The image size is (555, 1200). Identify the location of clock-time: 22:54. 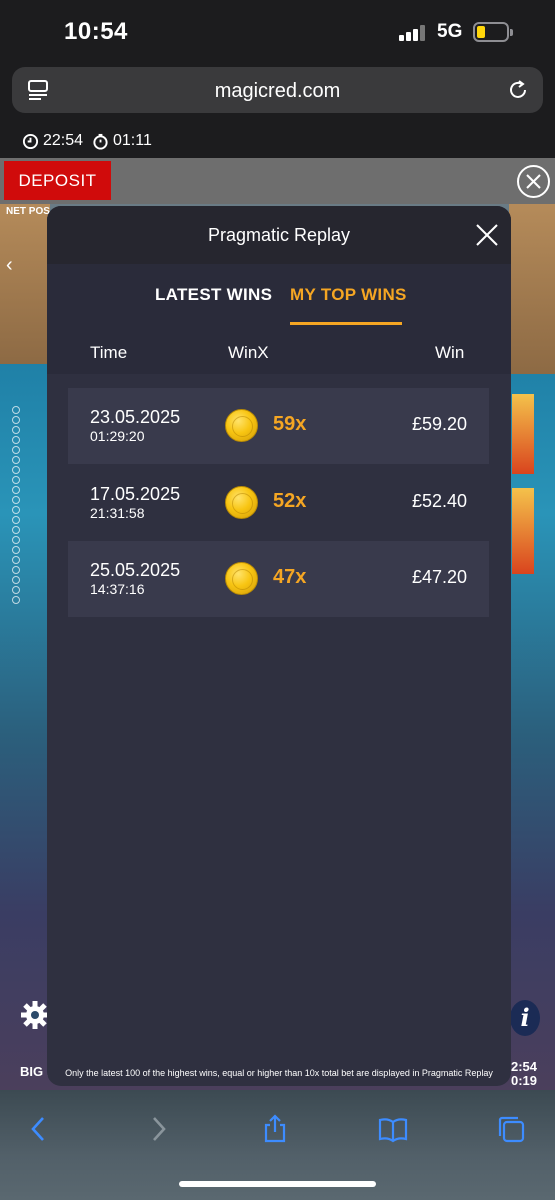
(52, 141).